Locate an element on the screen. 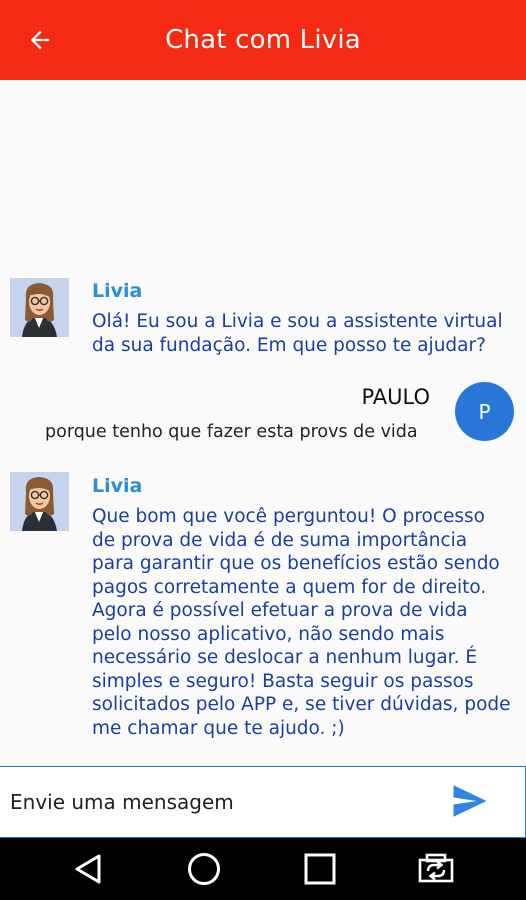 Image resolution: width=526 pixels, height=900 pixels. home-circle-icon is located at coordinates (204, 869).